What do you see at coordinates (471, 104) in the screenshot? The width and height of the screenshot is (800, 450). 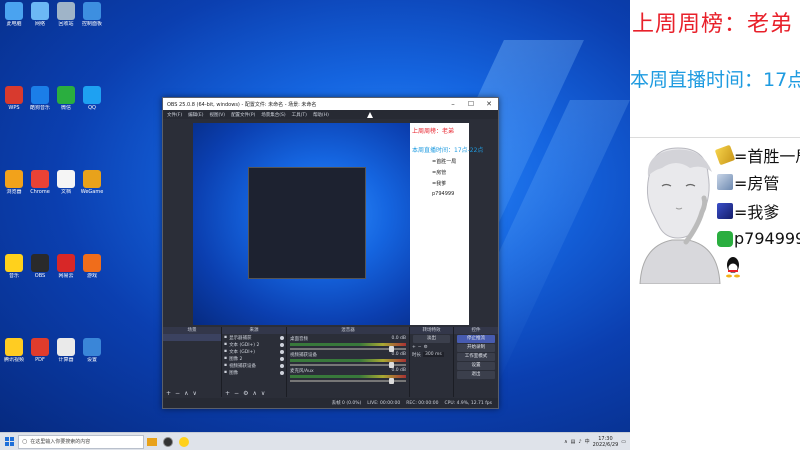 I see `maximize-icon: ☐` at bounding box center [471, 104].